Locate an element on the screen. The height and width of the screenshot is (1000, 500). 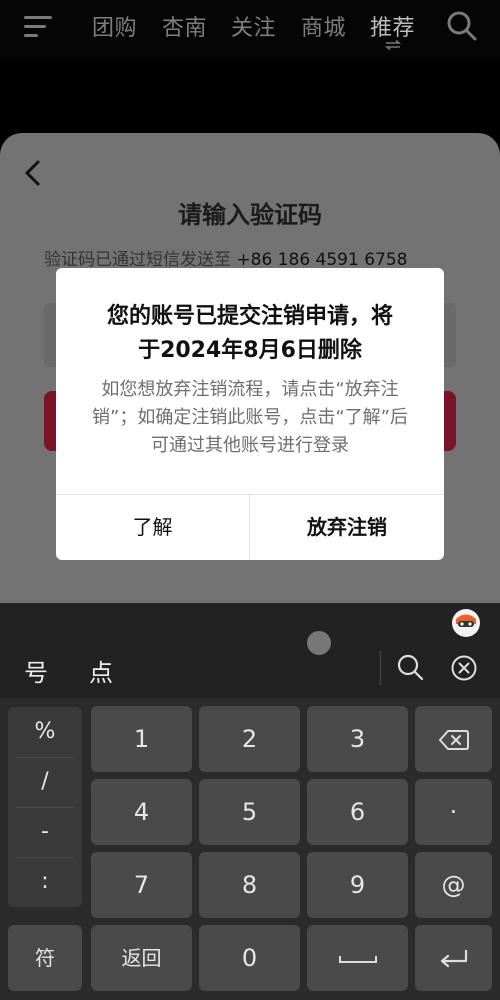
key-8: 8 is located at coordinates (249, 885).